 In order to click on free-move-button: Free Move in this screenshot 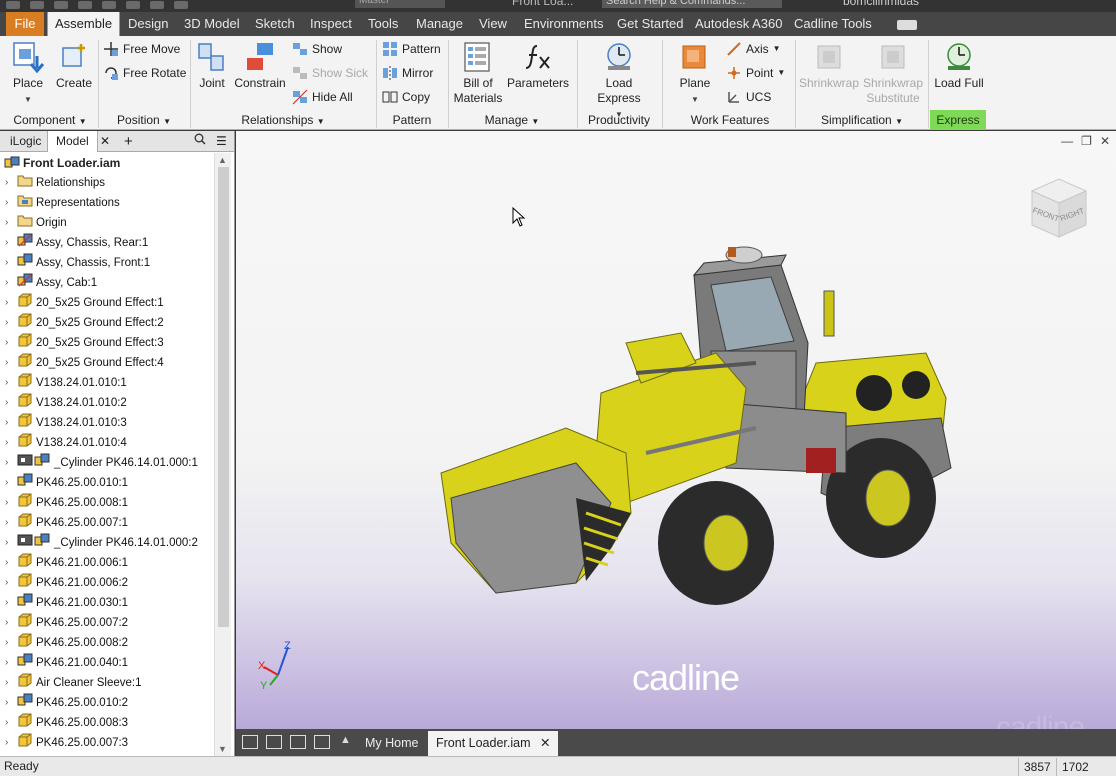, I will do `click(141, 49)`.